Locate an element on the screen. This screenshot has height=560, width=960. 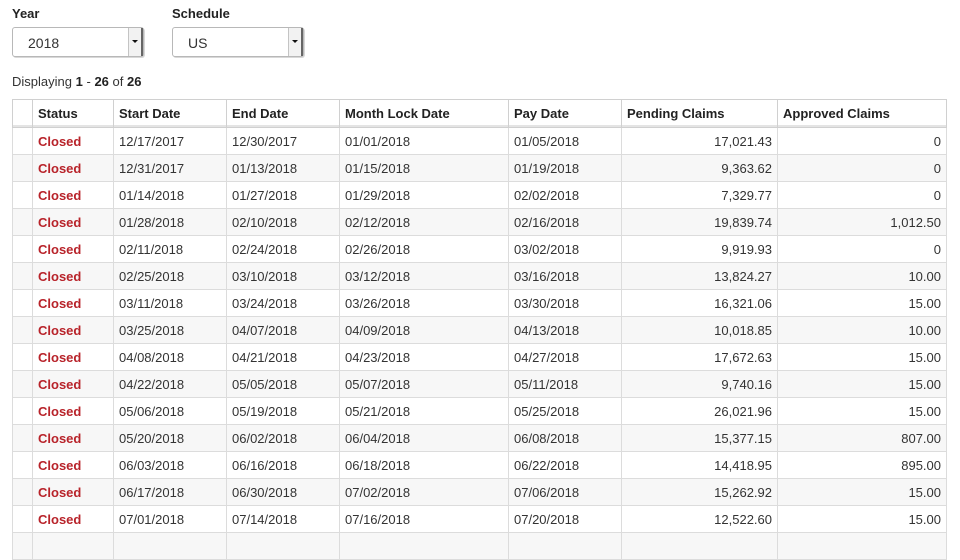
cell-pending-claims: 16,321.06 is located at coordinates (699, 303).